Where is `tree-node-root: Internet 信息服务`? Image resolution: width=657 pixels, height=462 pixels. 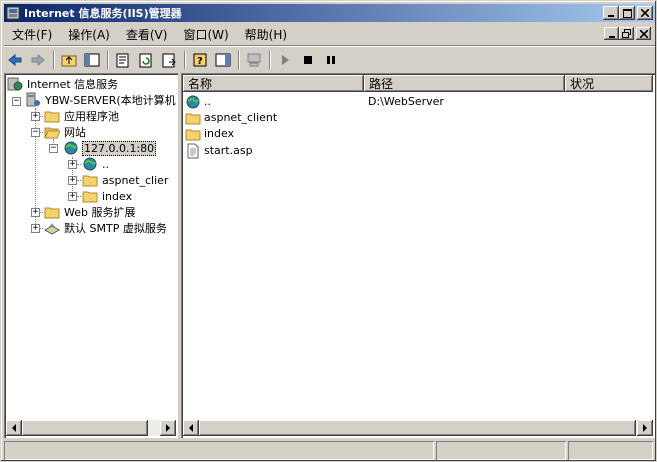
tree-node-root: Internet 信息服务 is located at coordinates (63, 84).